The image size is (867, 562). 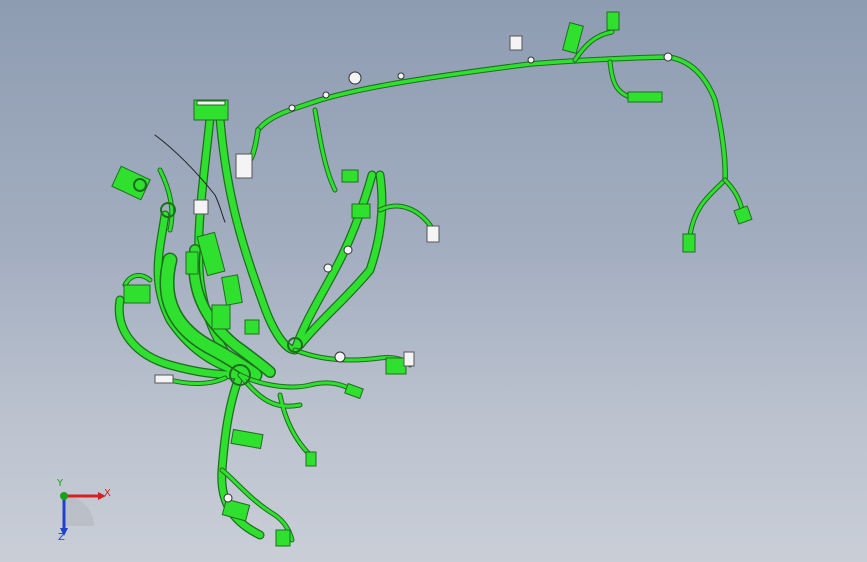 I want to click on connector-right-low, so click(x=396, y=366).